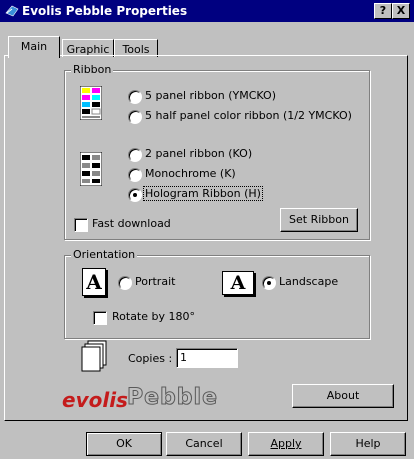  Describe the element at coordinates (91, 103) in the screenshot. I see `color-ribbon-icon` at that location.